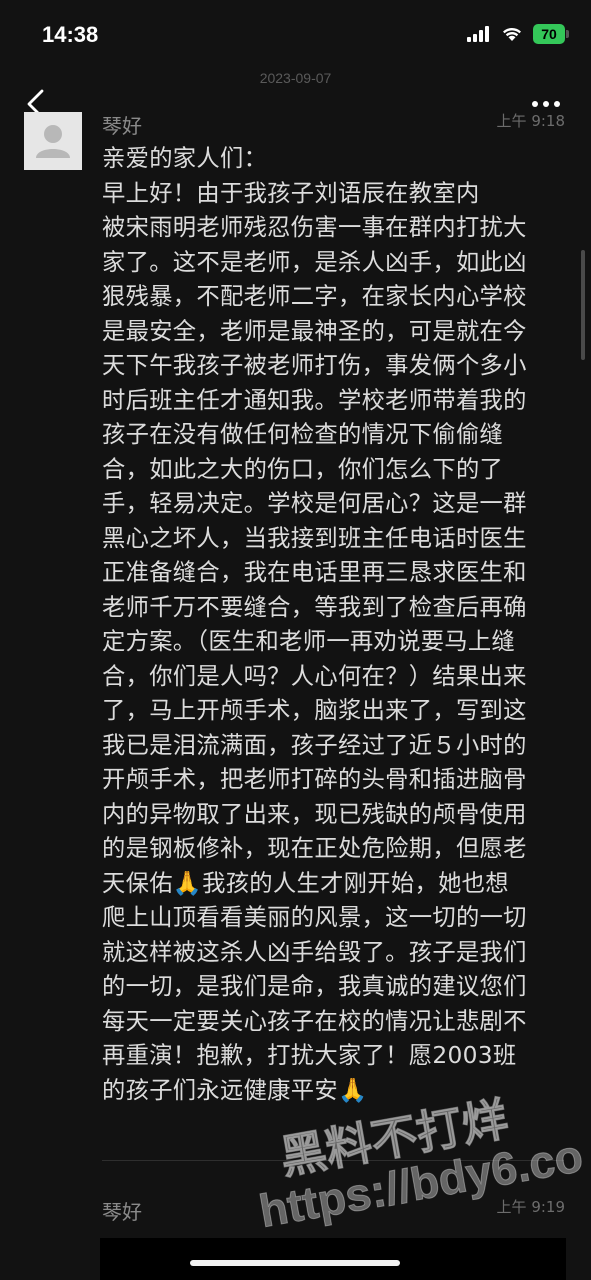 The width and height of the screenshot is (591, 1280). What do you see at coordinates (314, 848) in the screenshot?
I see `message-line: 的是钢板修补，现在正处危险期，但愿老` at bounding box center [314, 848].